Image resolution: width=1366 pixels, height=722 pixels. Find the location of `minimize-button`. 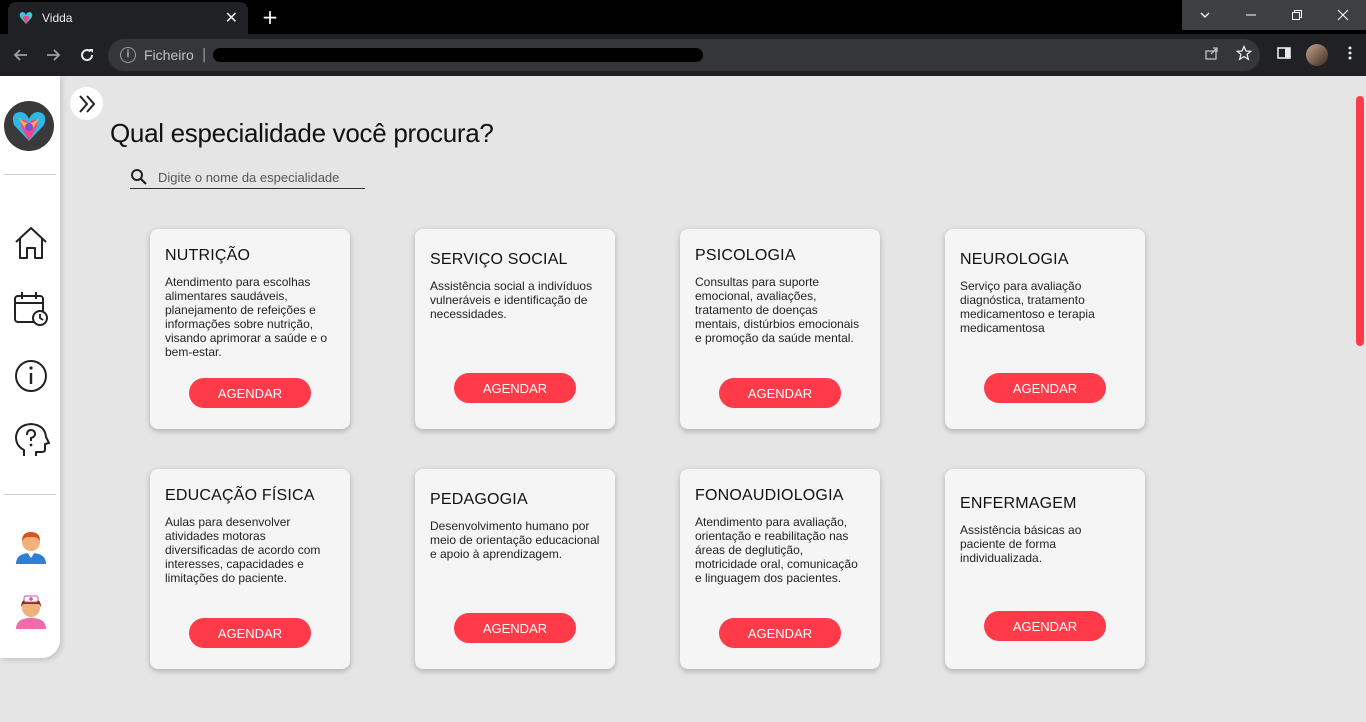

minimize-button is located at coordinates (1251, 15).